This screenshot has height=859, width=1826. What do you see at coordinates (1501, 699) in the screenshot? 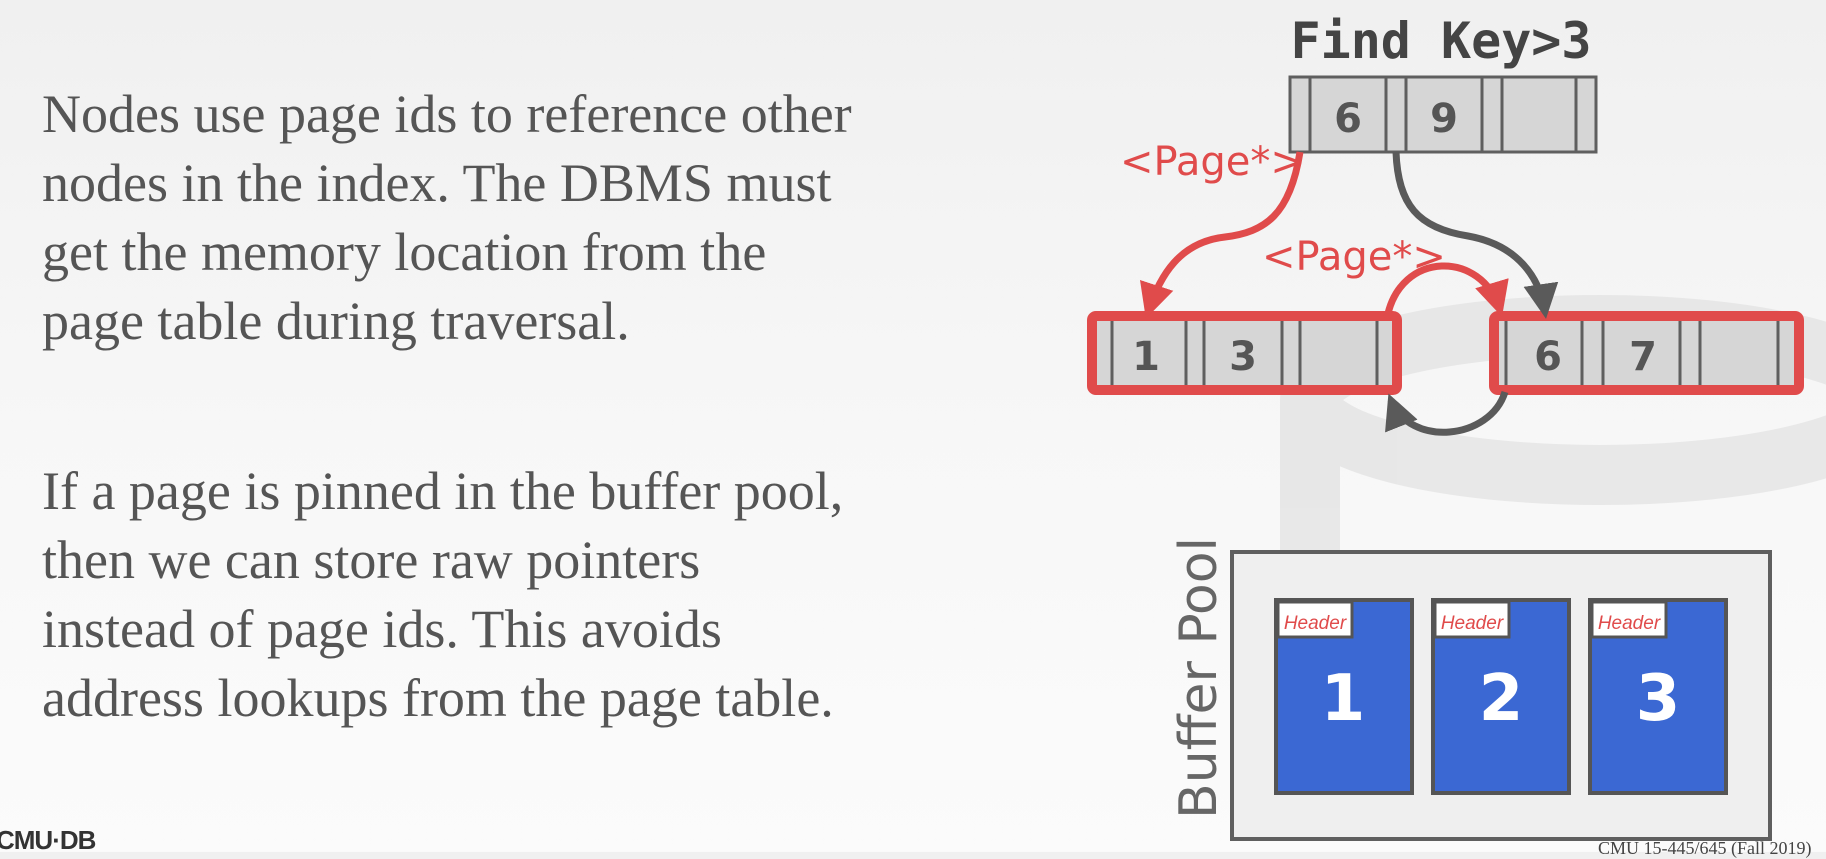
I see `page-number: 2` at bounding box center [1501, 699].